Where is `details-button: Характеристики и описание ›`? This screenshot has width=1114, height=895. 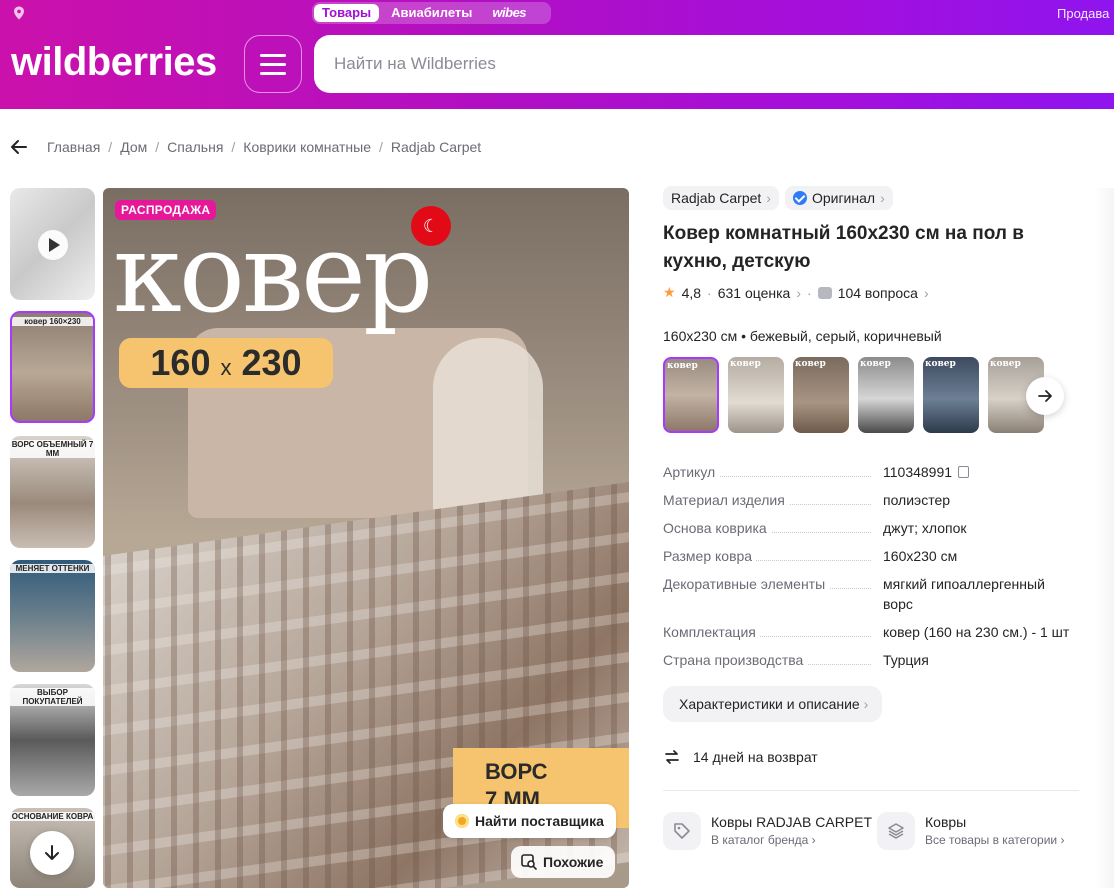 details-button: Характеристики и описание › is located at coordinates (773, 704).